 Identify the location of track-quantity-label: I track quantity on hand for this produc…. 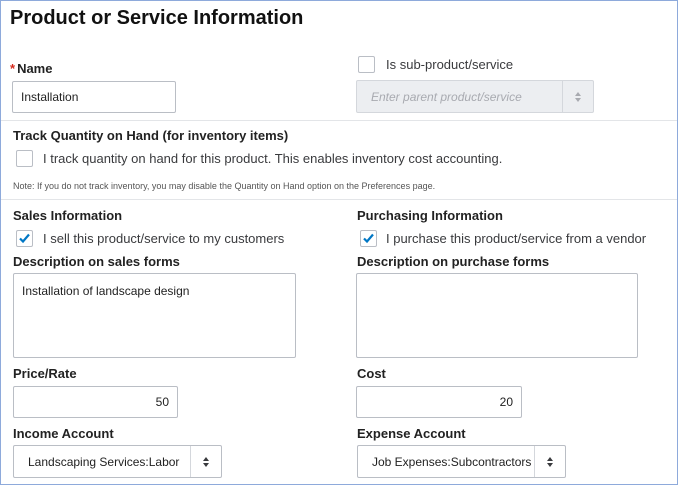
(273, 158).